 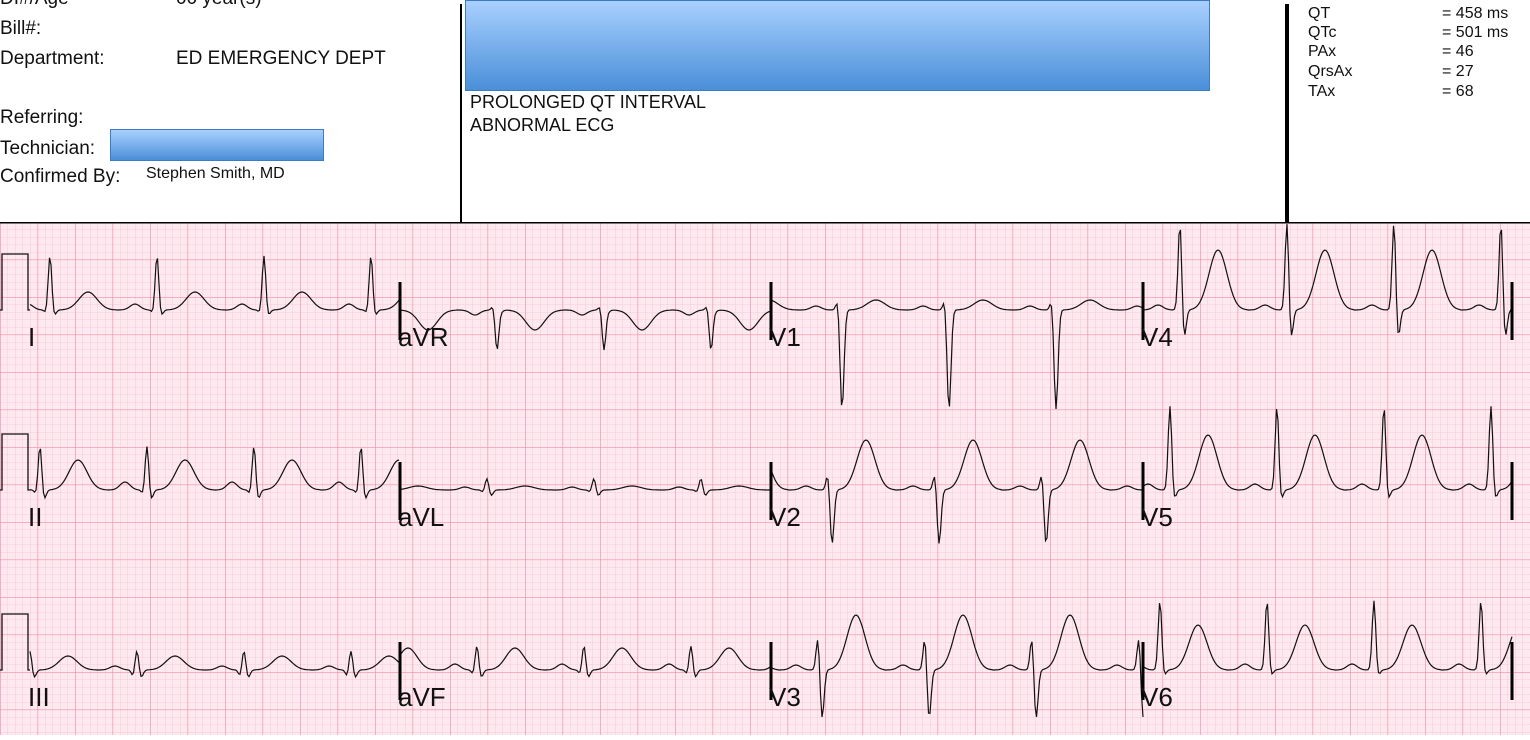 I want to click on truncated-age-value: 00 year(s), so click(x=219, y=5).